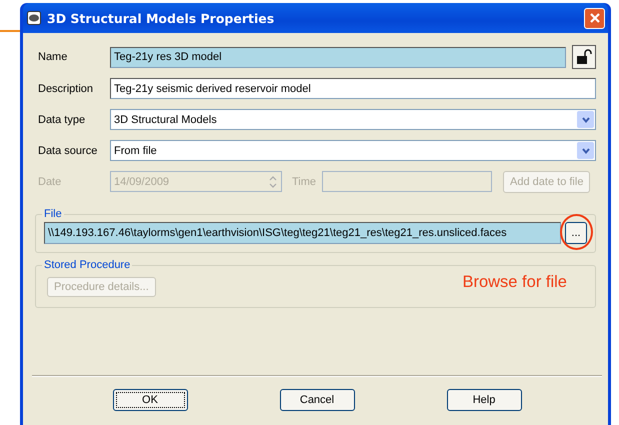  I want to click on padlock-icon, so click(584, 57).